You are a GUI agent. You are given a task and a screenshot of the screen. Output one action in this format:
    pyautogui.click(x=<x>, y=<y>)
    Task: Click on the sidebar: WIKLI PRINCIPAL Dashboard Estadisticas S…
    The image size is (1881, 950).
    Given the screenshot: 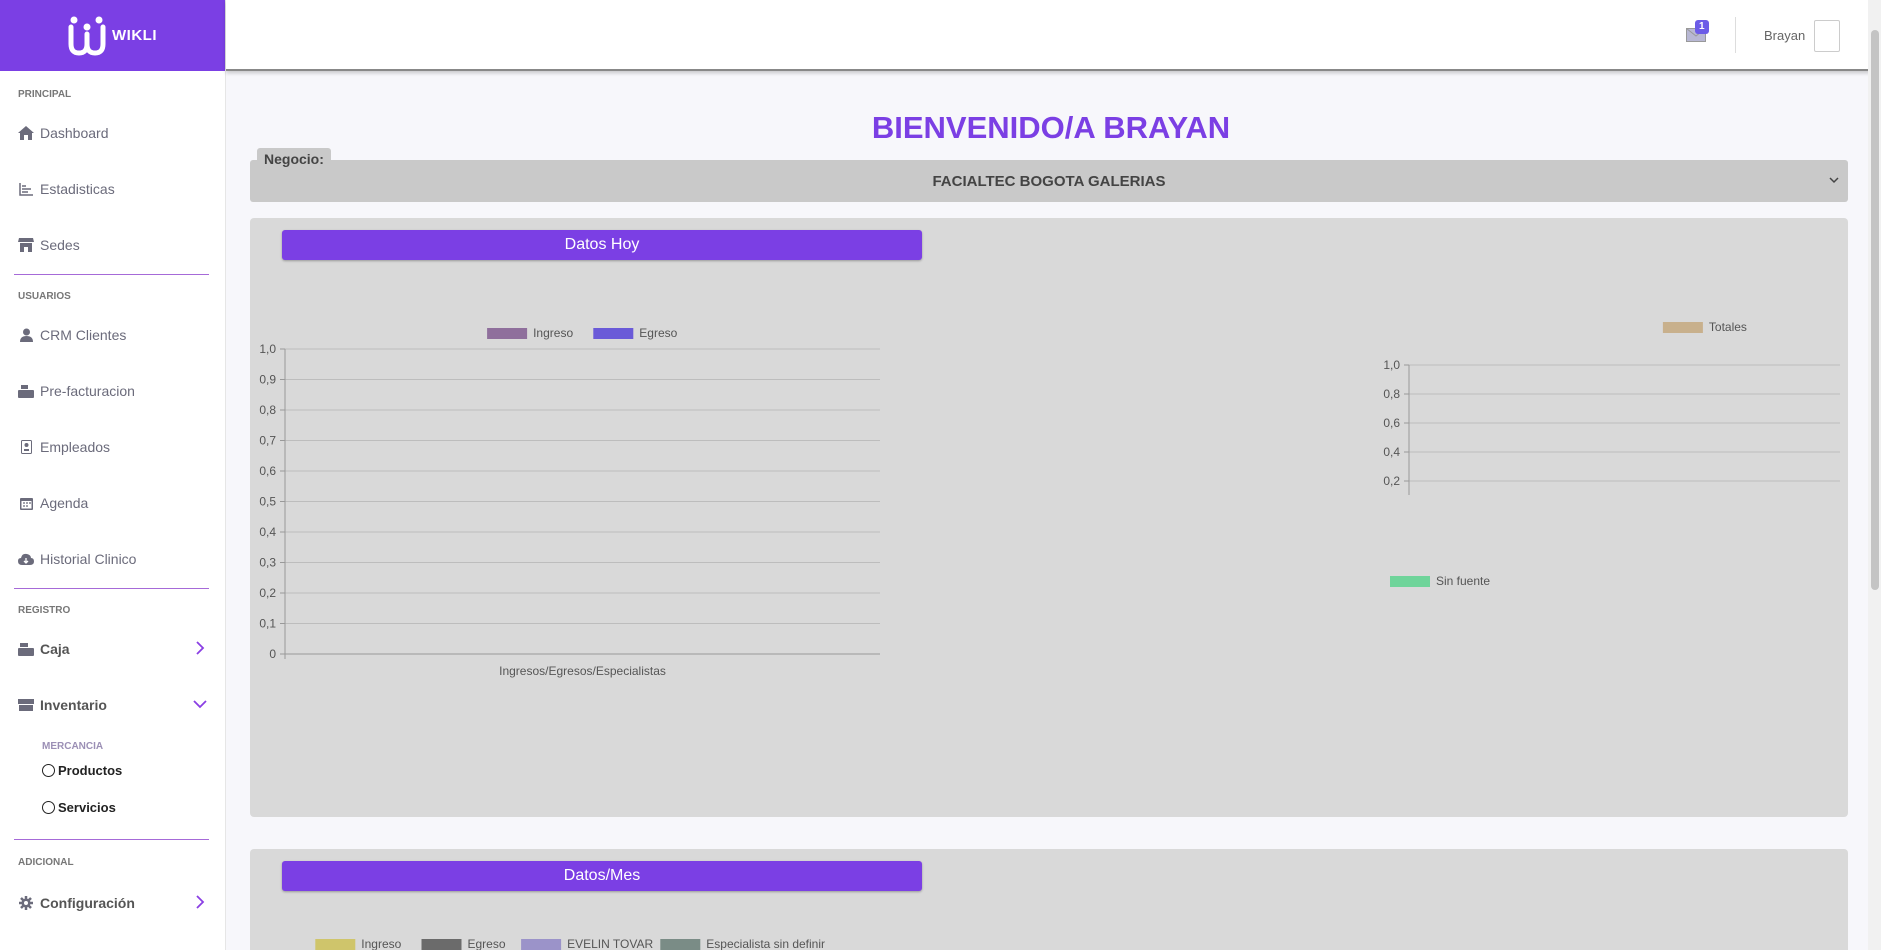 What is the action you would take?
    pyautogui.click(x=113, y=475)
    